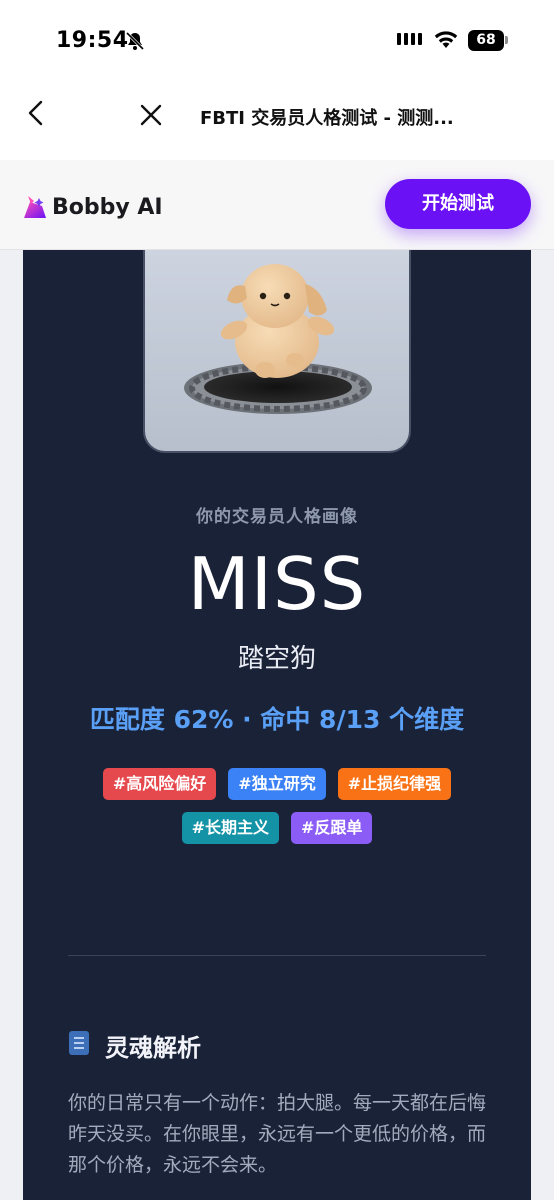  Describe the element at coordinates (278, 339) in the screenshot. I see `mascot-illustration` at that location.